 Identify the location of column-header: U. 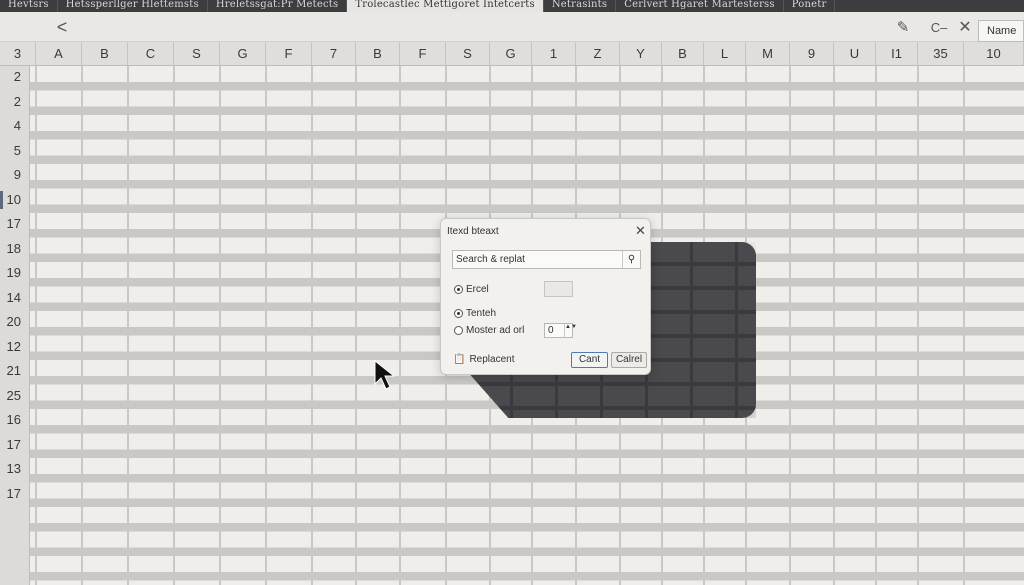
(855, 54).